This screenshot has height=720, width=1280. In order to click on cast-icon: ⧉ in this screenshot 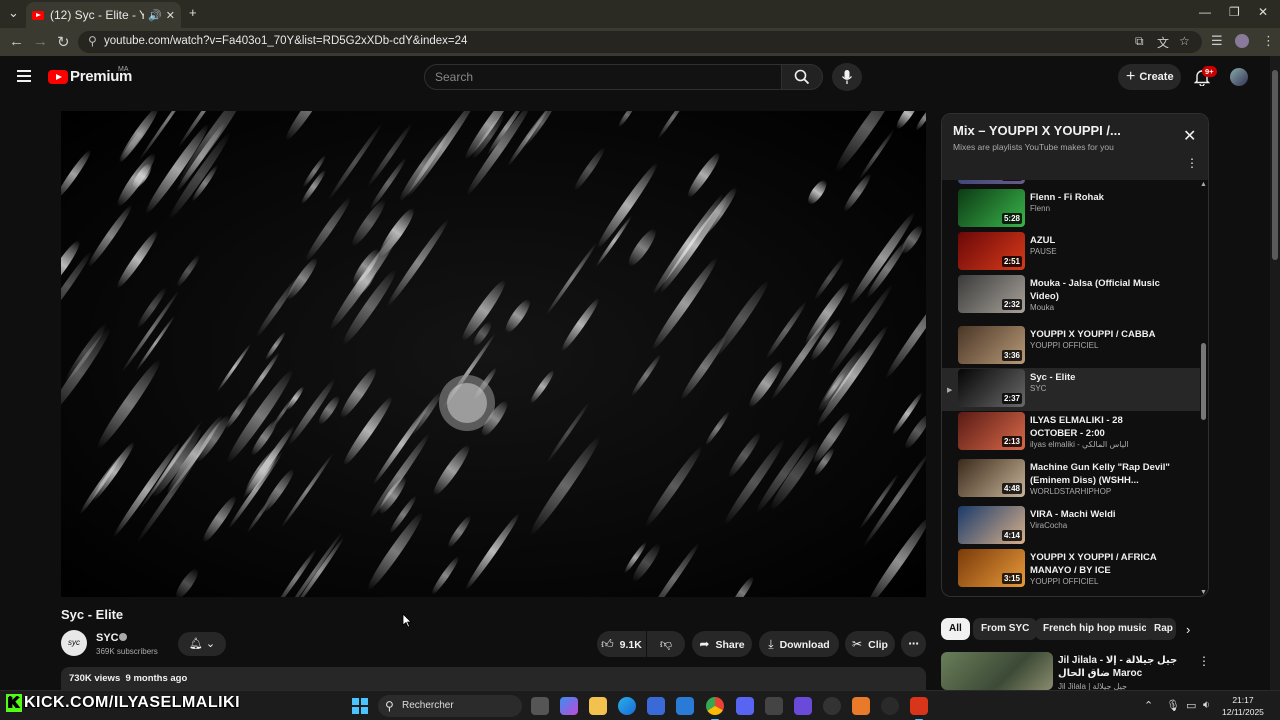, I will do `click(1139, 41)`.